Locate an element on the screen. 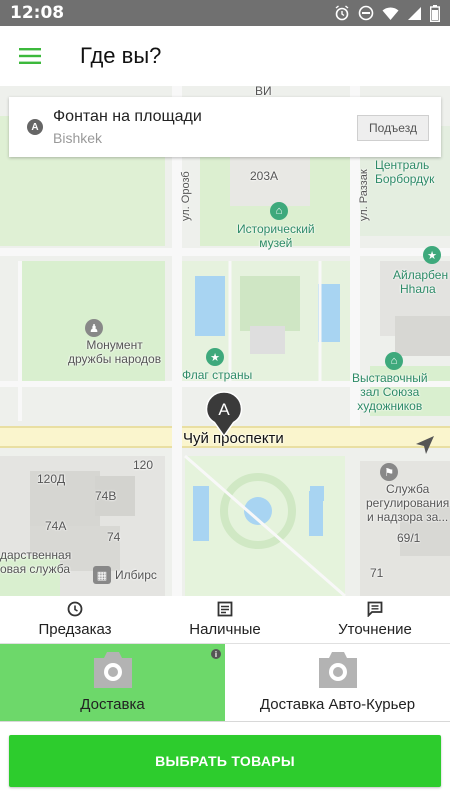 Image resolution: width=450 pixels, height=800 pixels. map-label-tsentral-2: Борбордук is located at coordinates (405, 179).